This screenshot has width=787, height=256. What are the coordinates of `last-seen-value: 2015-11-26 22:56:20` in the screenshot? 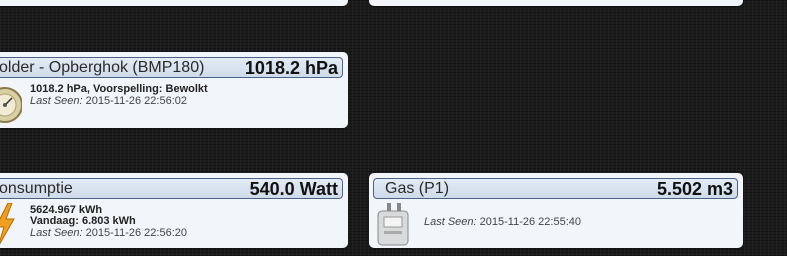 It's located at (136, 233).